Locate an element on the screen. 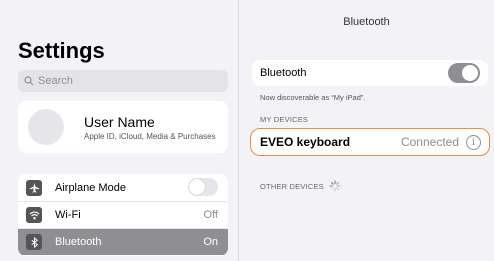  pane-divider is located at coordinates (238, 130).